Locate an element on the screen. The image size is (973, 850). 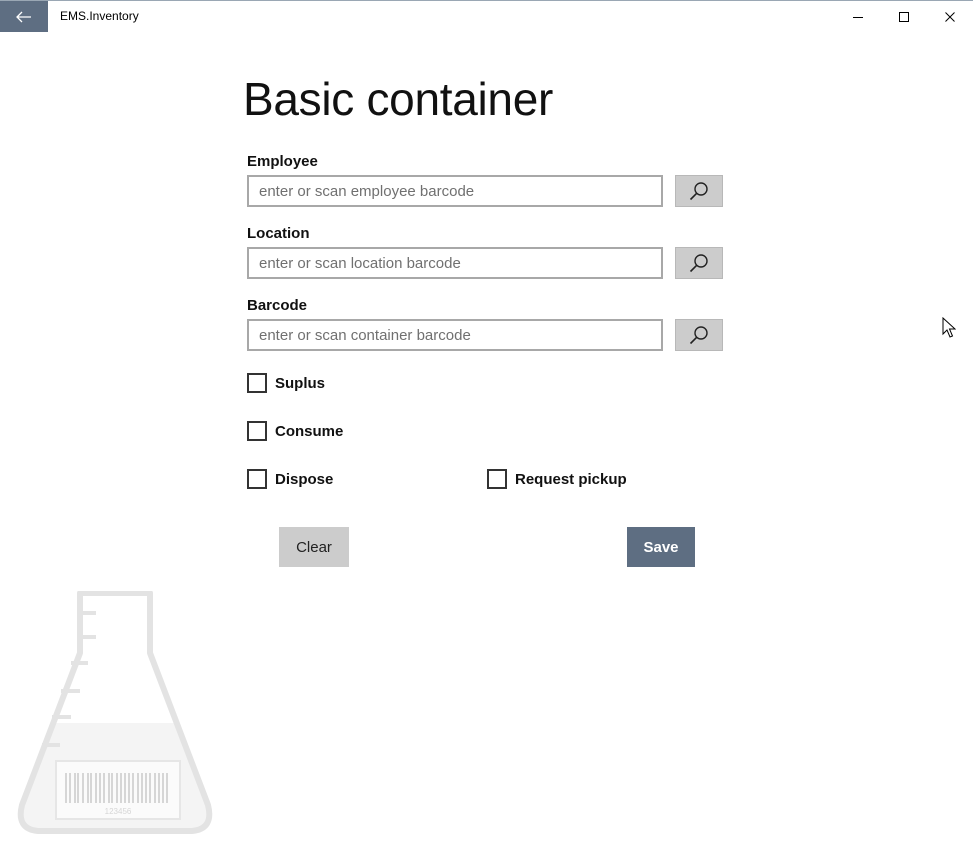
employee-search-button is located at coordinates (699, 191).